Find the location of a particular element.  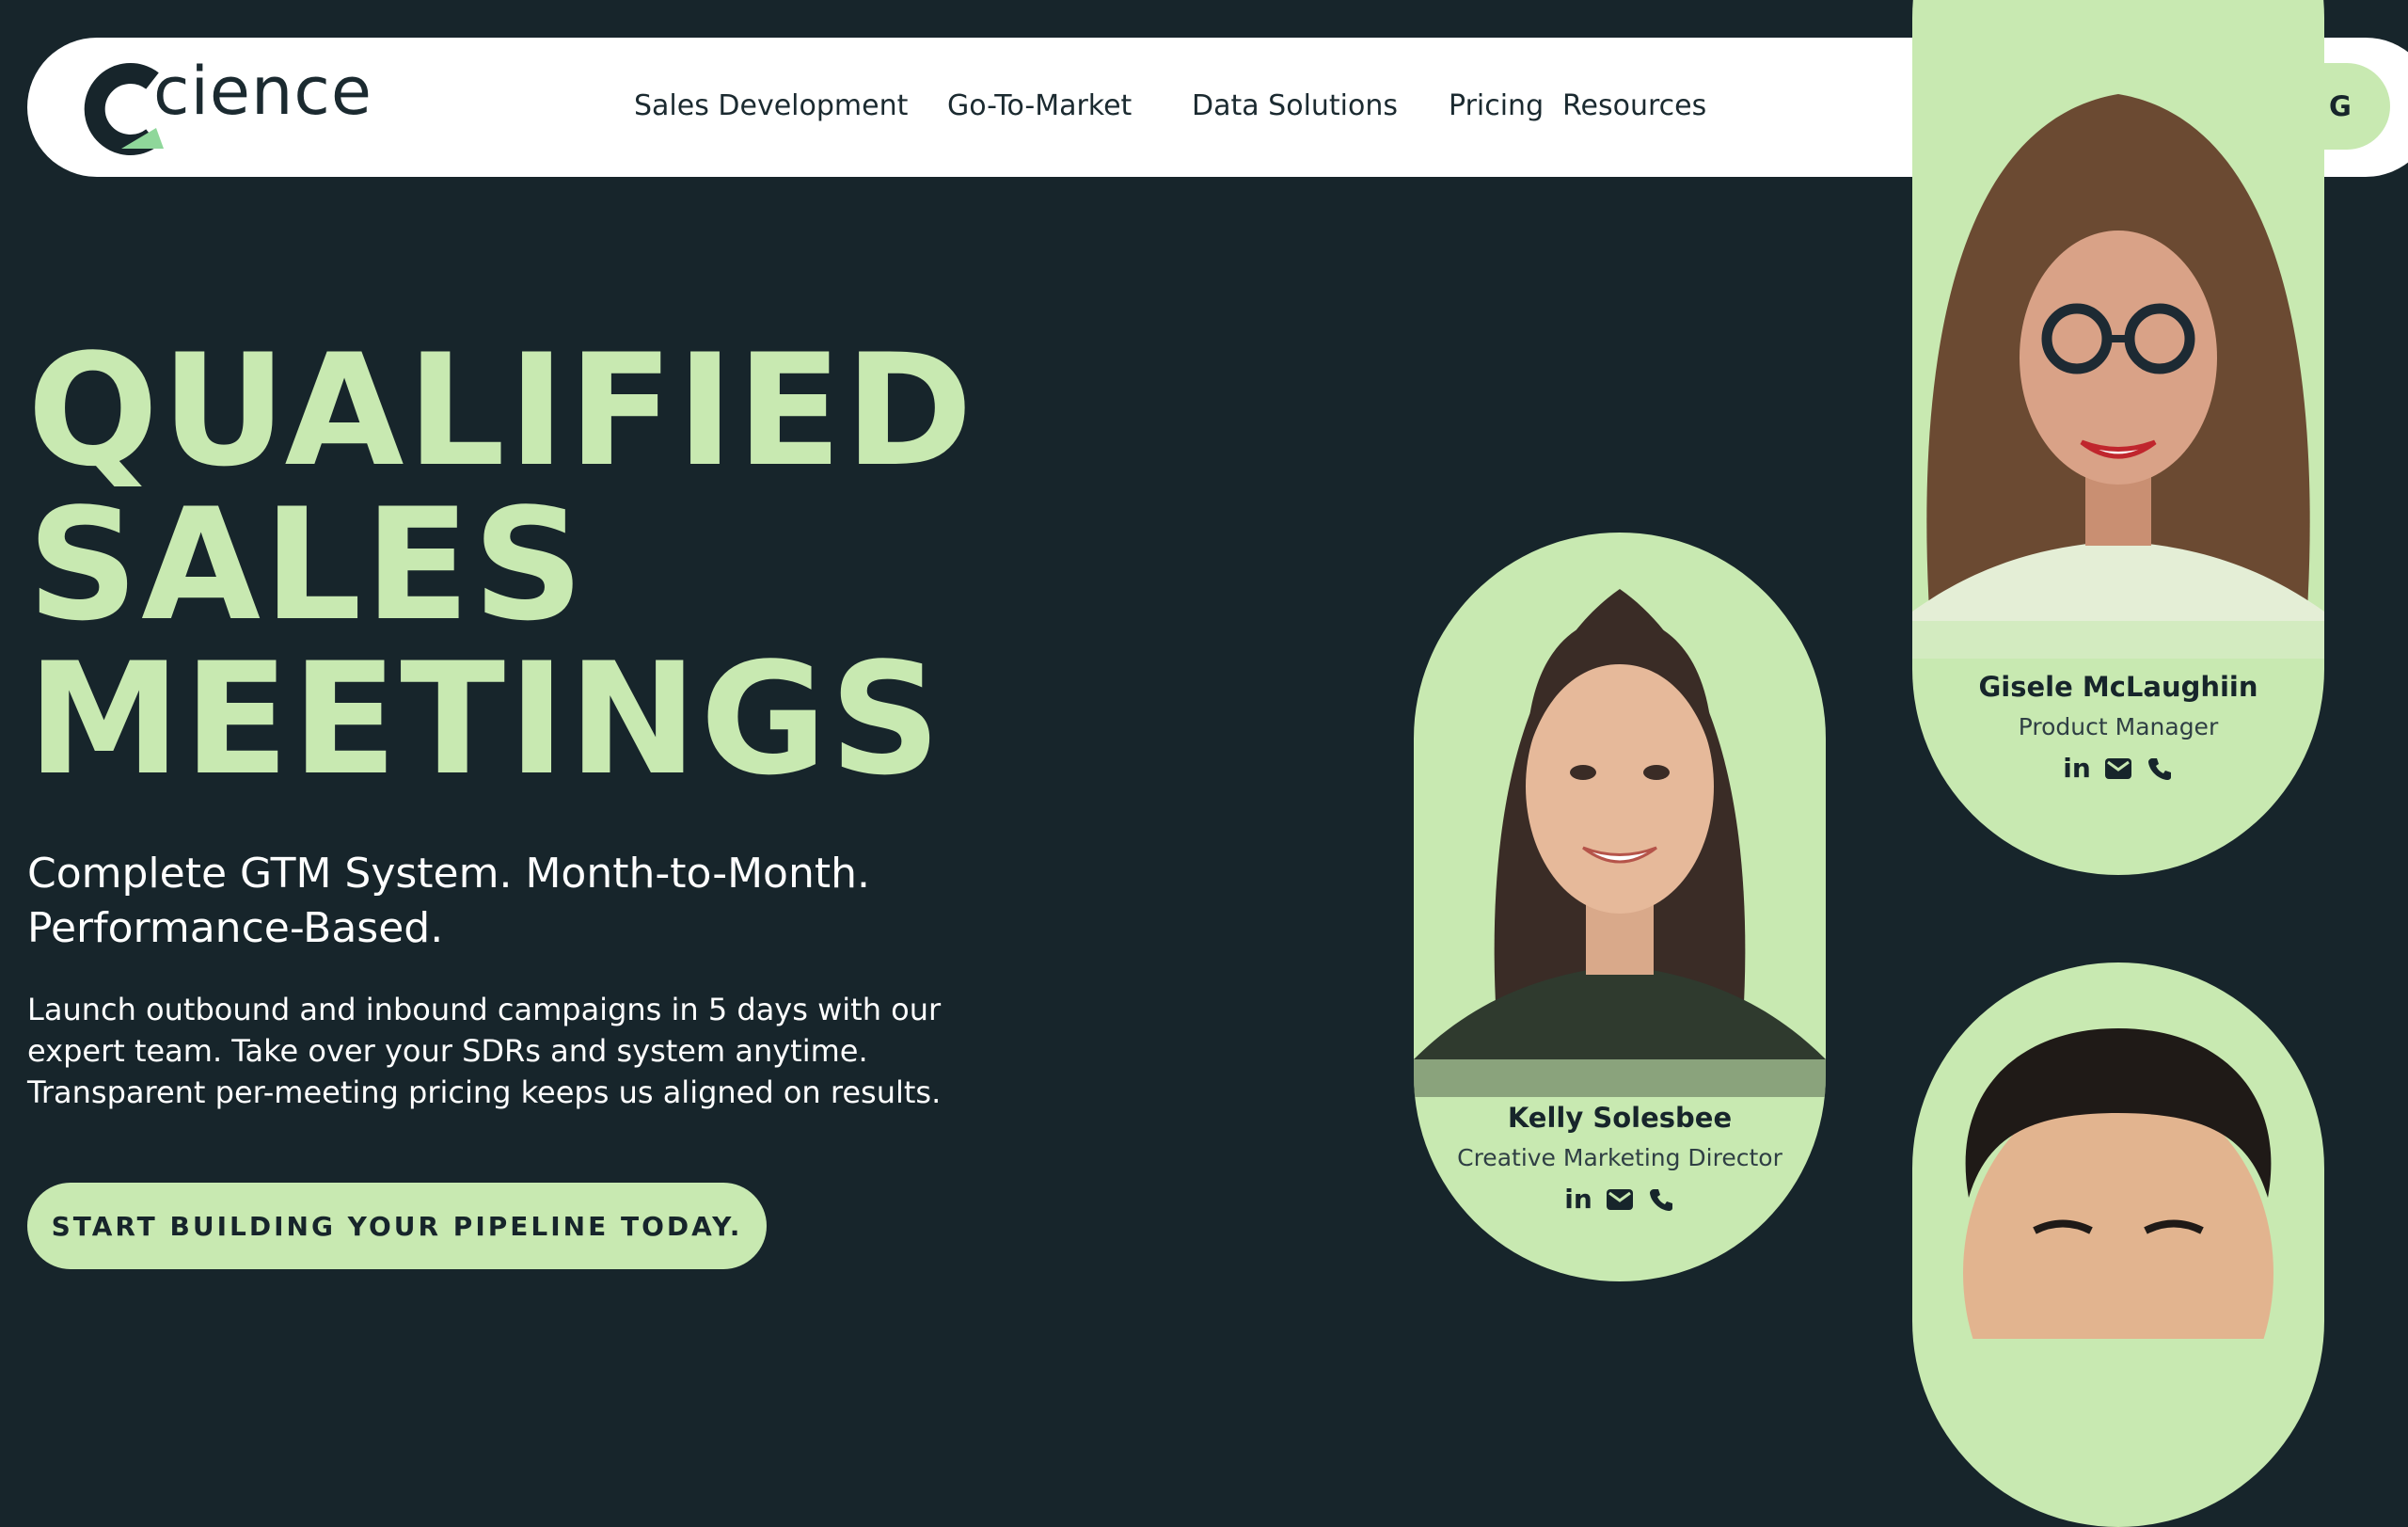

start-building-pipeline-button: START BUILDING YOUR PIPELINE TODAY. is located at coordinates (397, 1226).